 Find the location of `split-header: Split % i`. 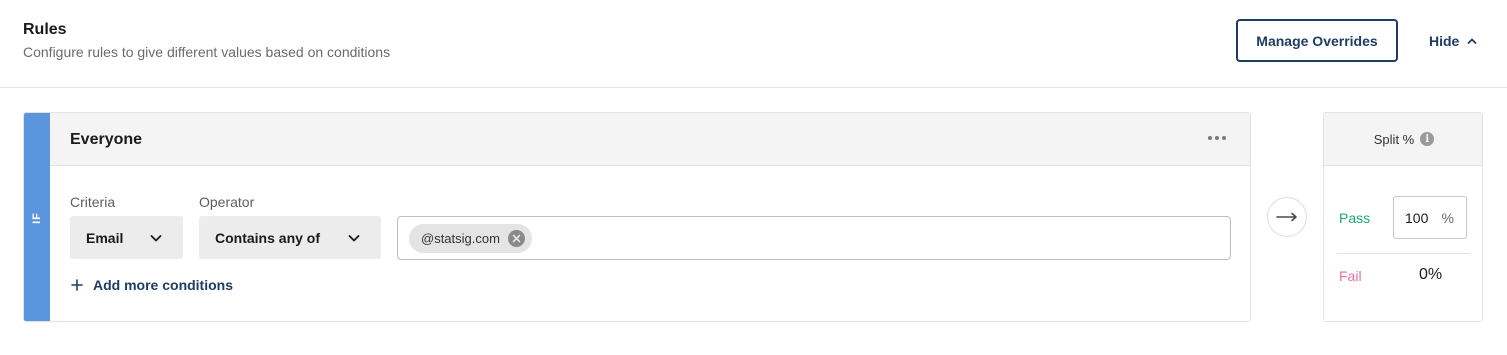

split-header: Split % i is located at coordinates (1403, 139).